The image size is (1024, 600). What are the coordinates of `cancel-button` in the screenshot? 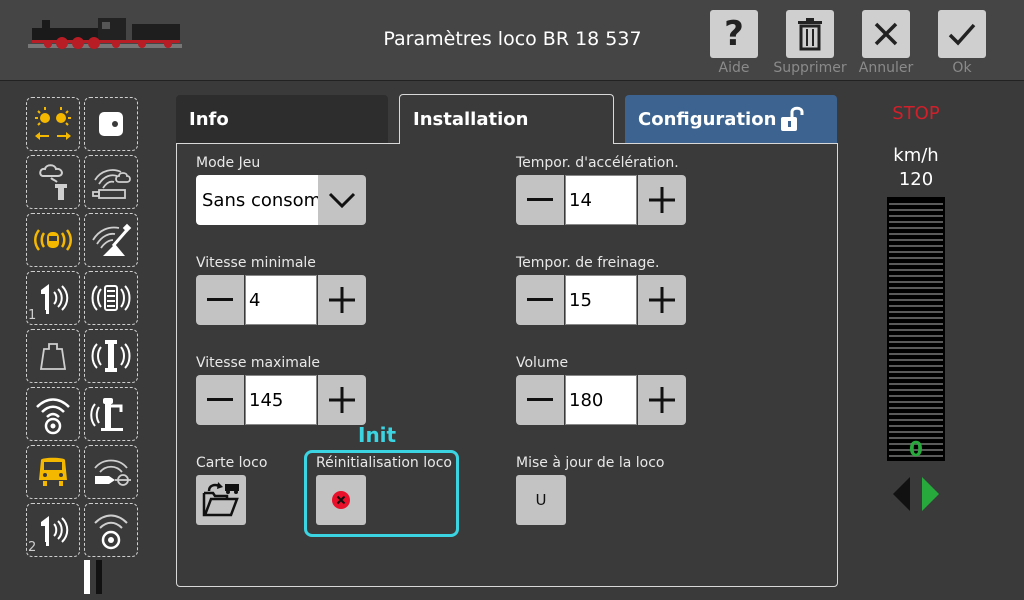 It's located at (886, 34).